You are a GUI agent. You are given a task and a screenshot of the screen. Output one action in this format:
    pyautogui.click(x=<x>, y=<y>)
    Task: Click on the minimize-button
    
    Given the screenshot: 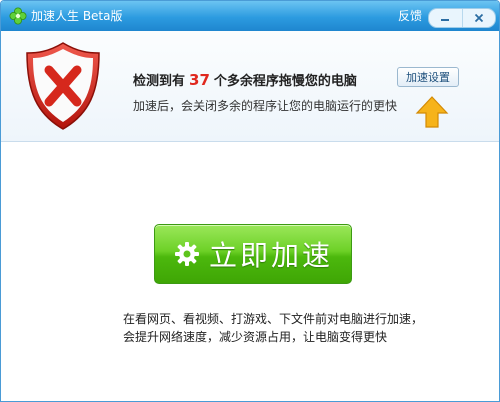 What is the action you would take?
    pyautogui.click(x=445, y=18)
    